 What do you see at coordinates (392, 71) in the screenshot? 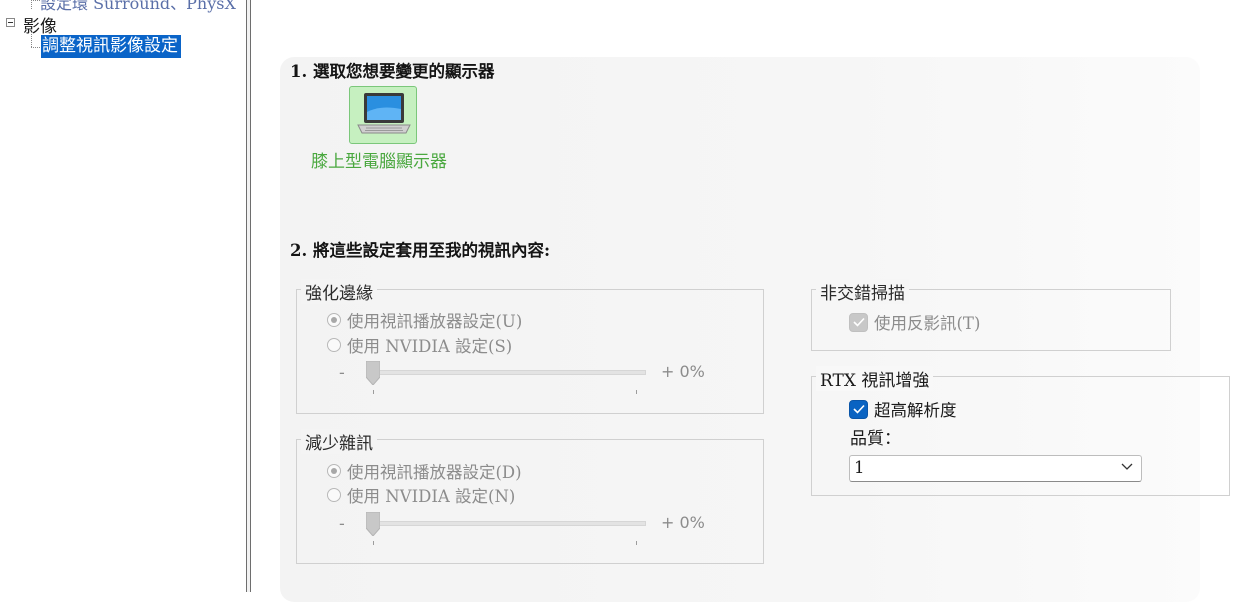
I see `step1-title: 1. 選取您想要變更的顯示器` at bounding box center [392, 71].